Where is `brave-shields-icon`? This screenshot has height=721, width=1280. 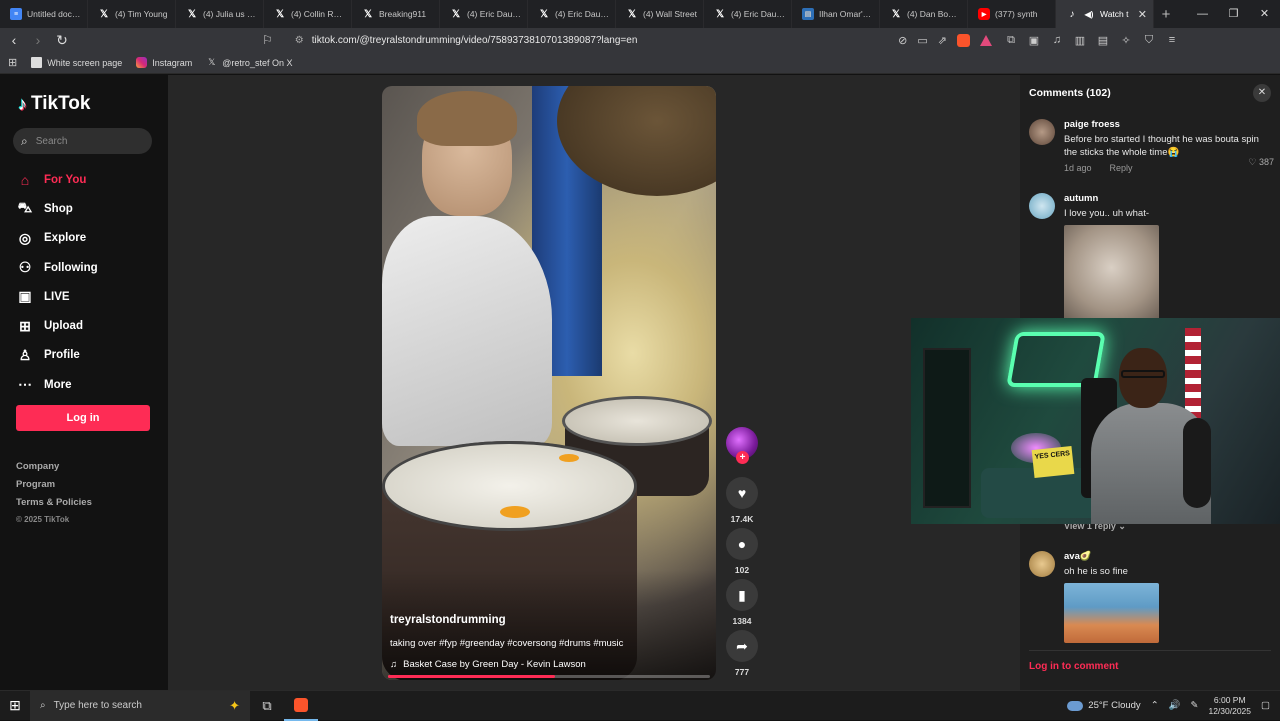 brave-shields-icon is located at coordinates (963, 40).